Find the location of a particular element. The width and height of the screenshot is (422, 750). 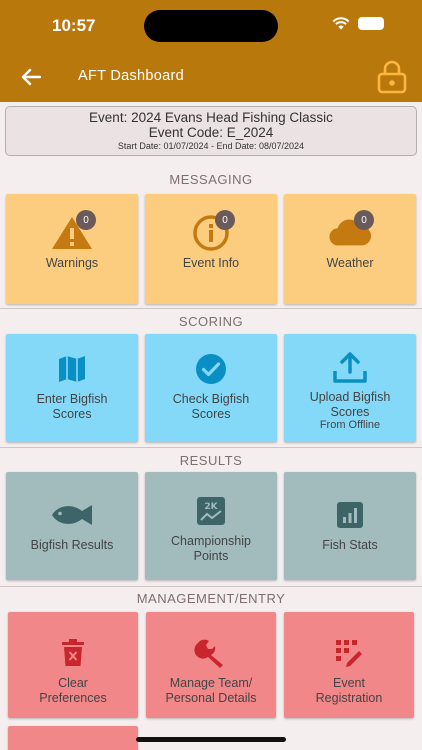

event-info-badge: 0 is located at coordinates (225, 220).